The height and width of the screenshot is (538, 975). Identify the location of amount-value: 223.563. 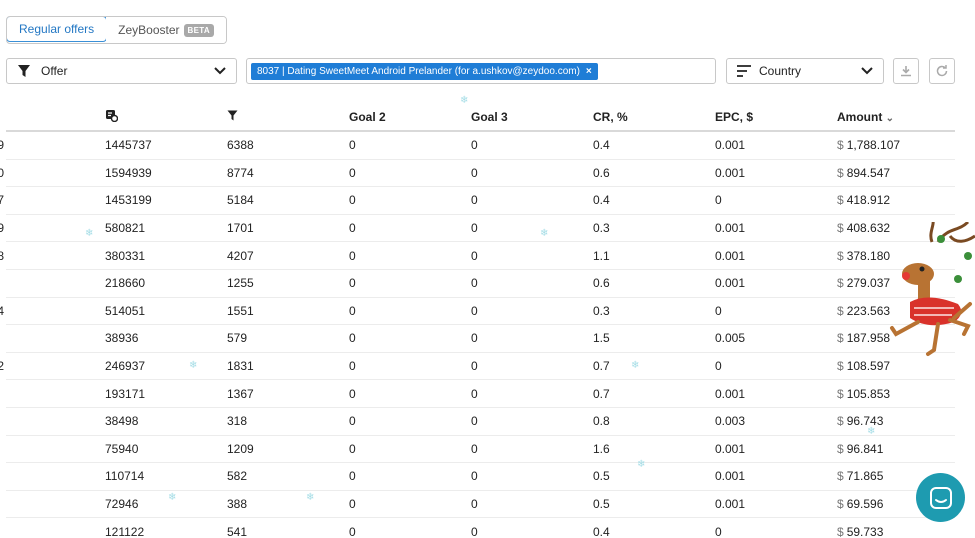
(868, 310).